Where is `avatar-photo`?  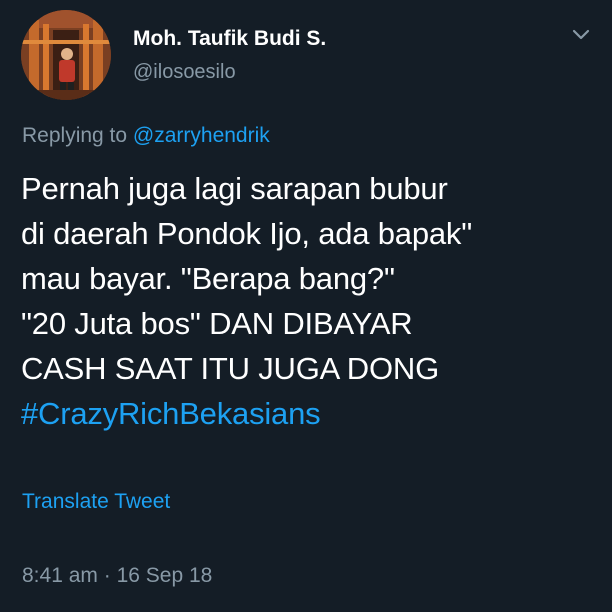 avatar-photo is located at coordinates (66, 55).